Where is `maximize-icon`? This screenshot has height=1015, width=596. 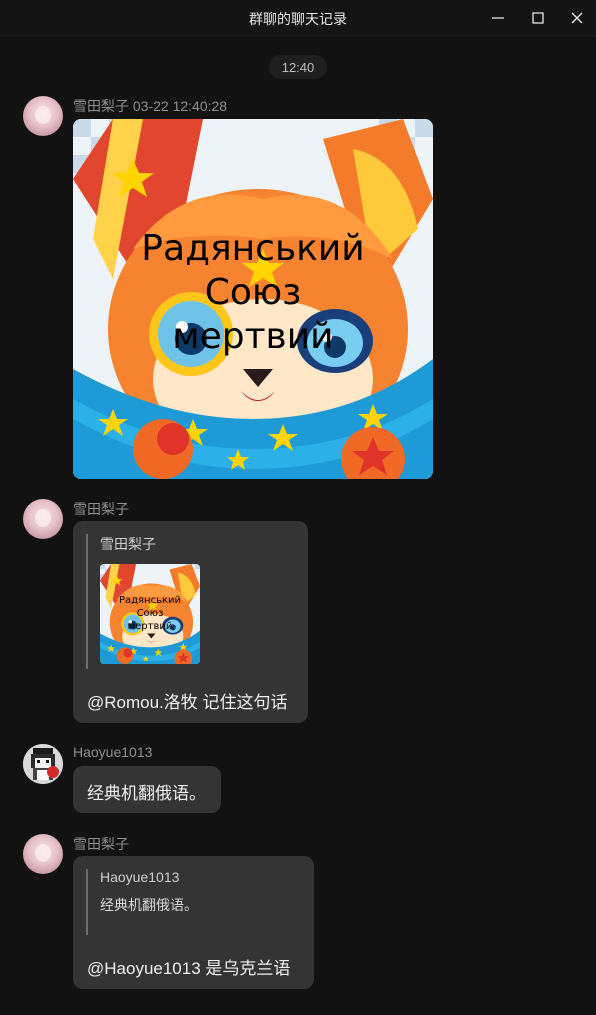 maximize-icon is located at coordinates (538, 18).